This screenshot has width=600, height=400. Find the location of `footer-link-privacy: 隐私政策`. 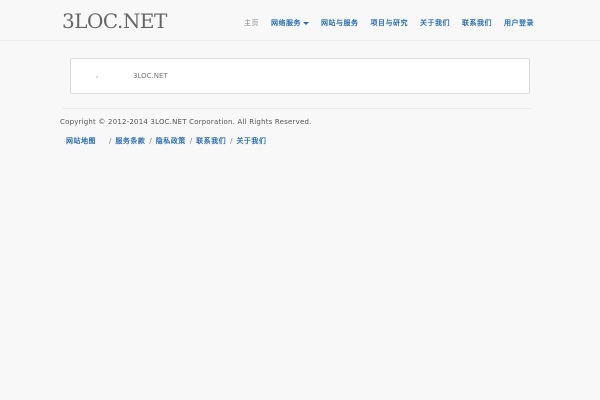

footer-link-privacy: 隐私政策 is located at coordinates (171, 141).